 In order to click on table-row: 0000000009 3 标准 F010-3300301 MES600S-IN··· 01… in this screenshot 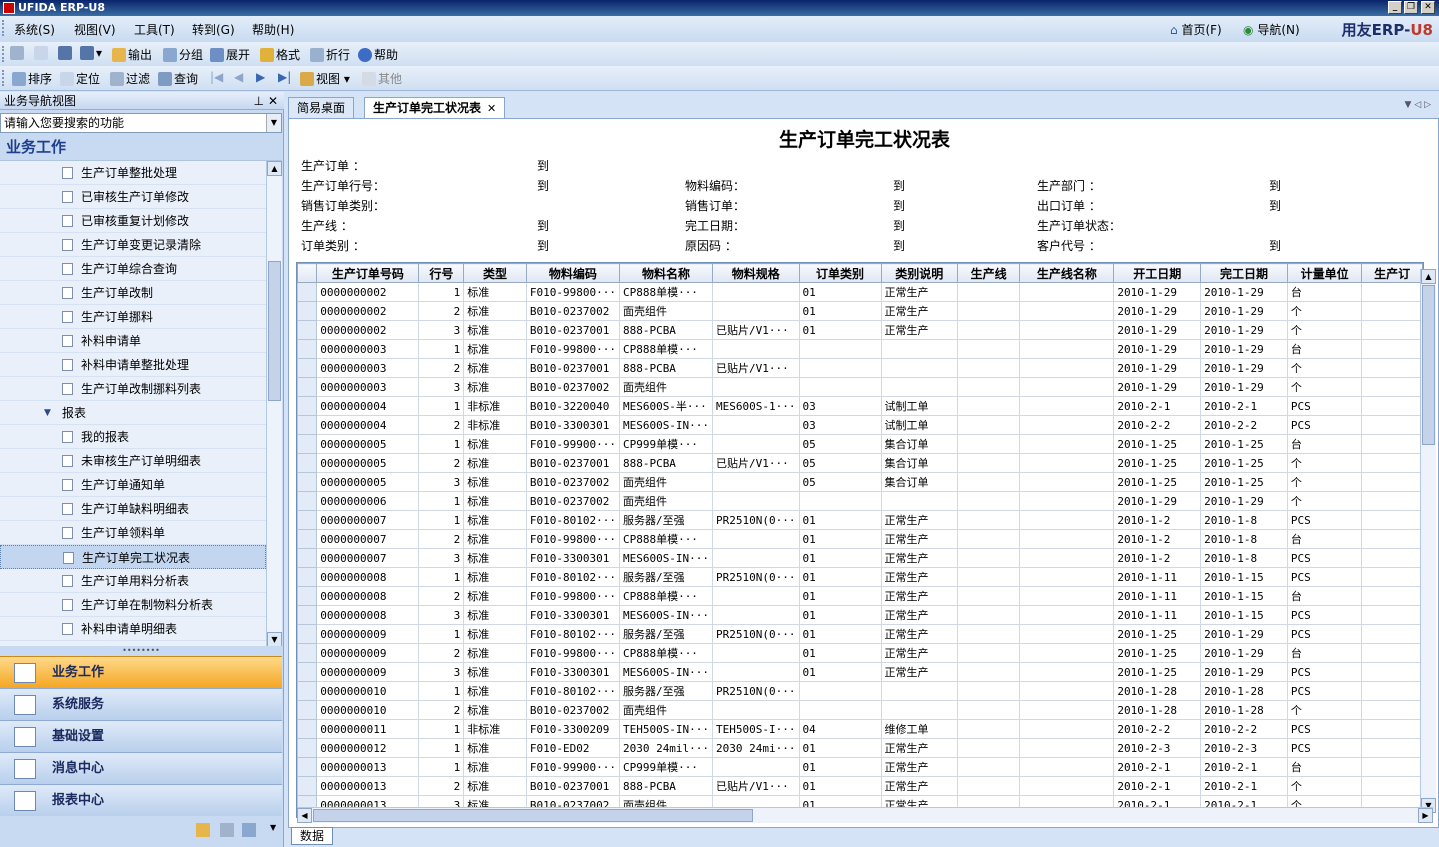, I will do `click(860, 672)`.